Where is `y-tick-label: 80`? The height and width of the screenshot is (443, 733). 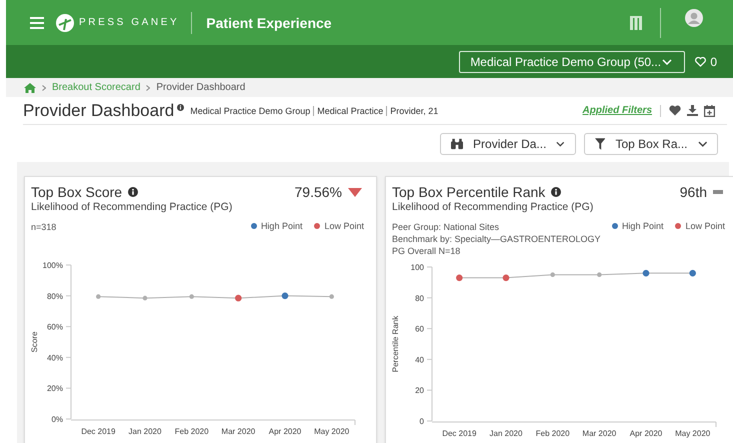
y-tick-label: 80 is located at coordinates (419, 298).